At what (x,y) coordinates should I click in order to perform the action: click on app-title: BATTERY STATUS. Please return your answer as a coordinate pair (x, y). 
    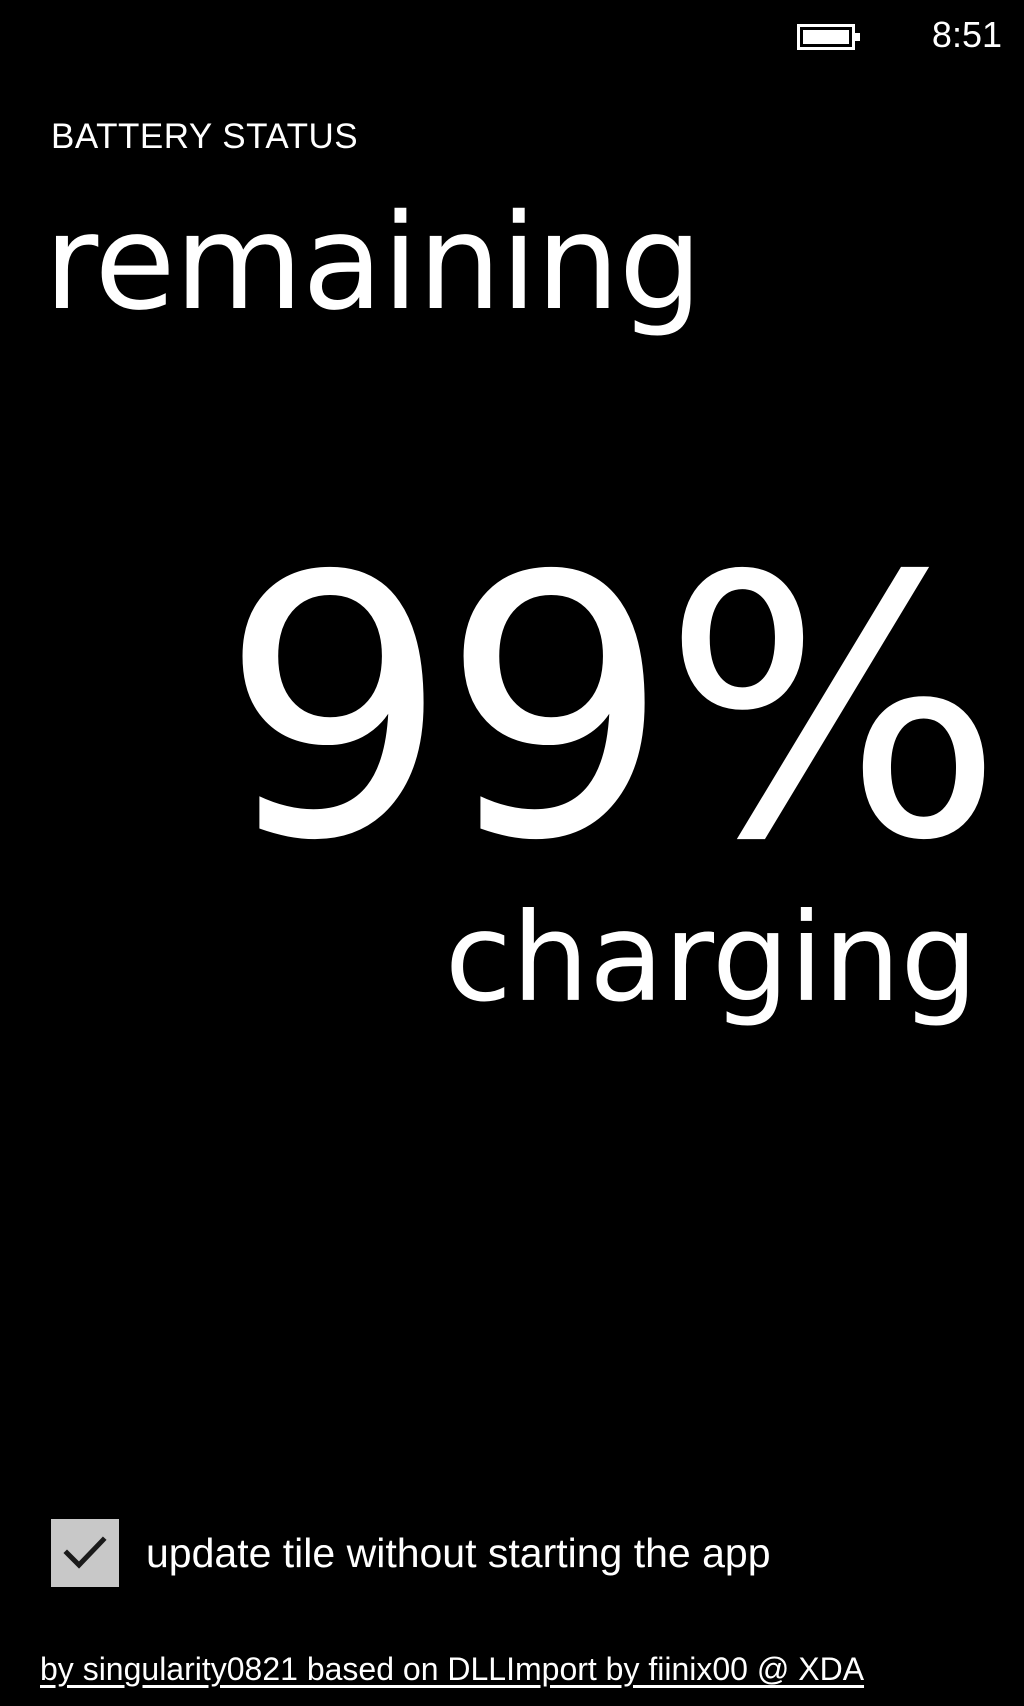
    Looking at the image, I should click on (205, 136).